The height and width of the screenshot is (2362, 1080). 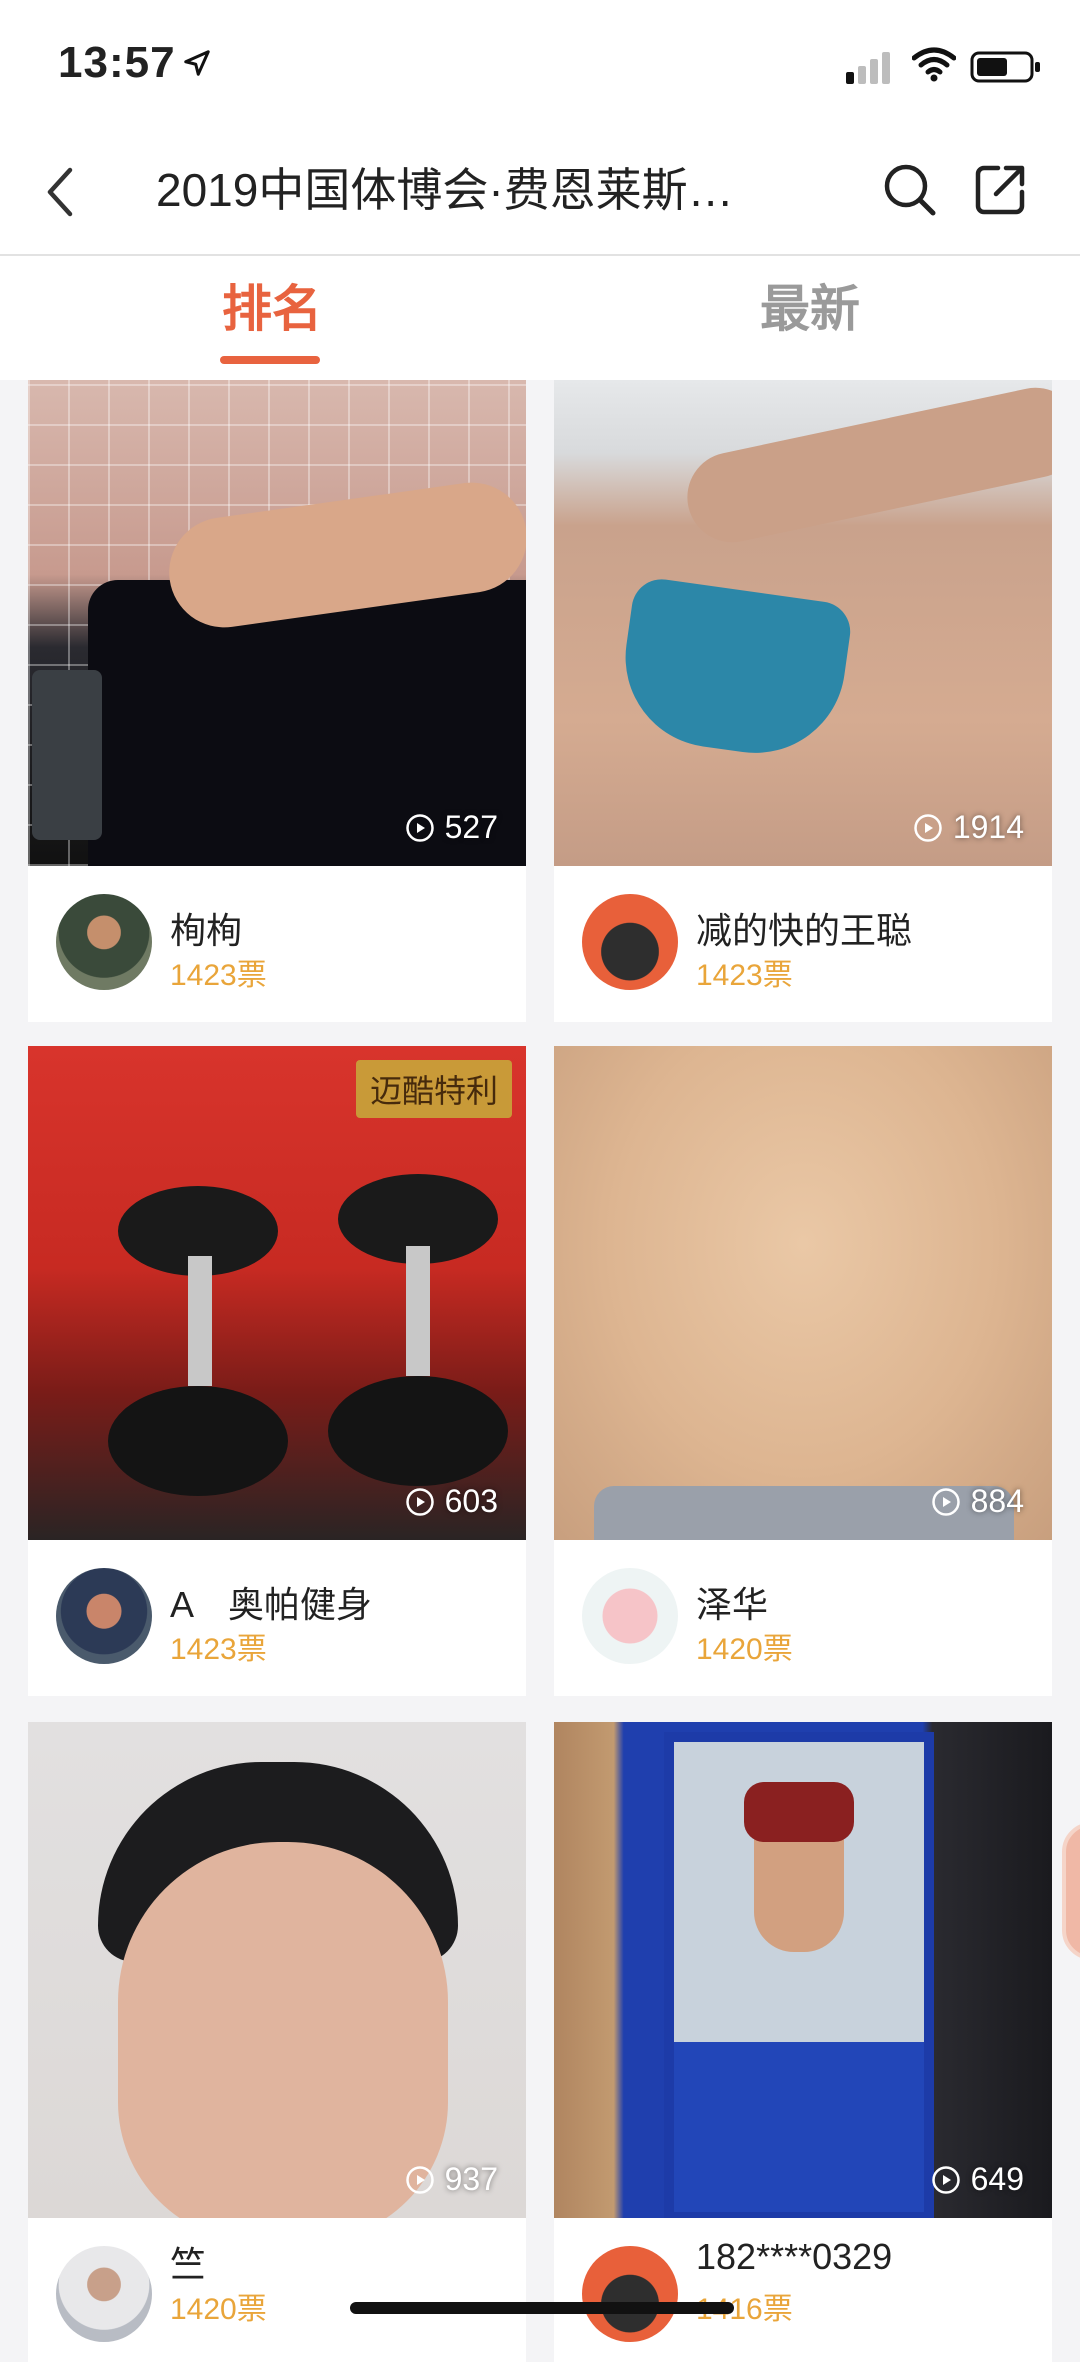 I want to click on status-time: 13:57, so click(x=117, y=62).